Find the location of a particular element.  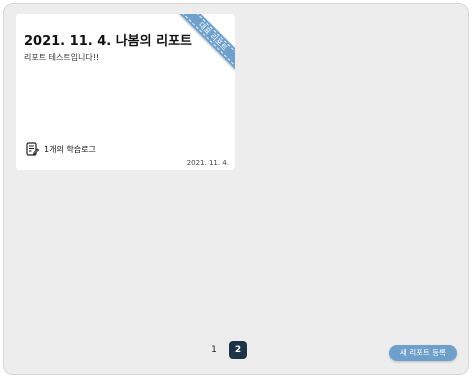

new-report-button: 새 리포트 등록 is located at coordinates (423, 353).